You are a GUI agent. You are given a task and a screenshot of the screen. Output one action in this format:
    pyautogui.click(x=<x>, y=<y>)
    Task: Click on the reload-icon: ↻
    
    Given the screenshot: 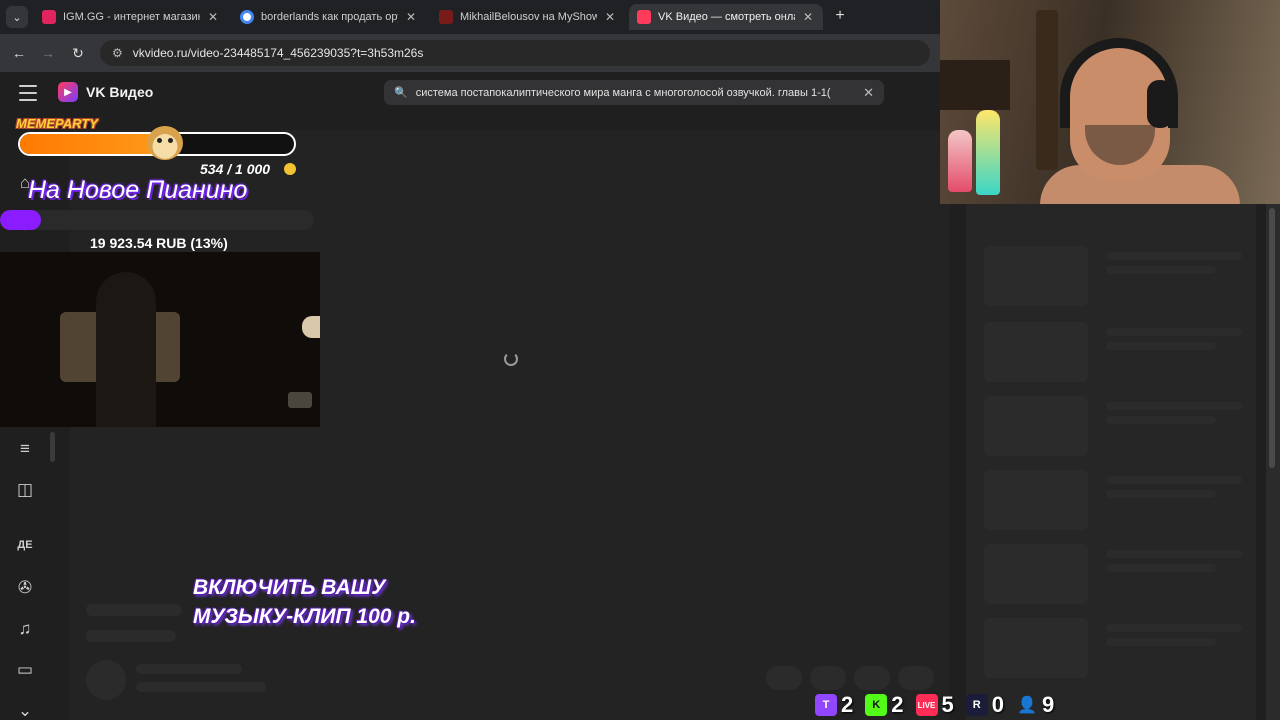 What is the action you would take?
    pyautogui.click(x=78, y=52)
    